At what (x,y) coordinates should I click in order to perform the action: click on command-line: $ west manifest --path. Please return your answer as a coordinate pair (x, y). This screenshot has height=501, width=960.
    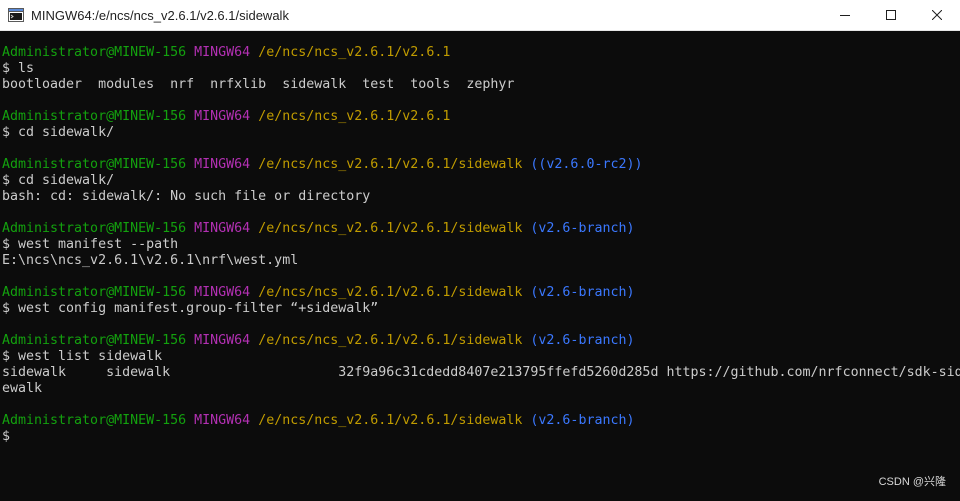
    Looking at the image, I should click on (90, 244).